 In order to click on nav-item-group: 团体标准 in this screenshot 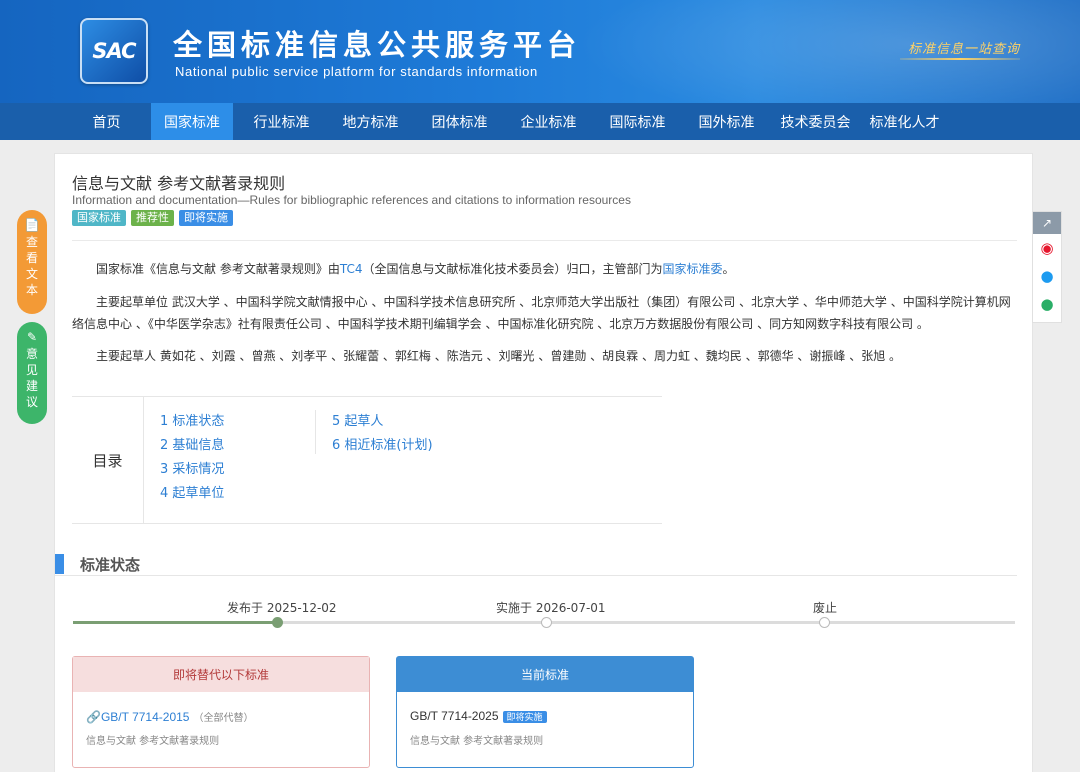, I will do `click(459, 121)`.